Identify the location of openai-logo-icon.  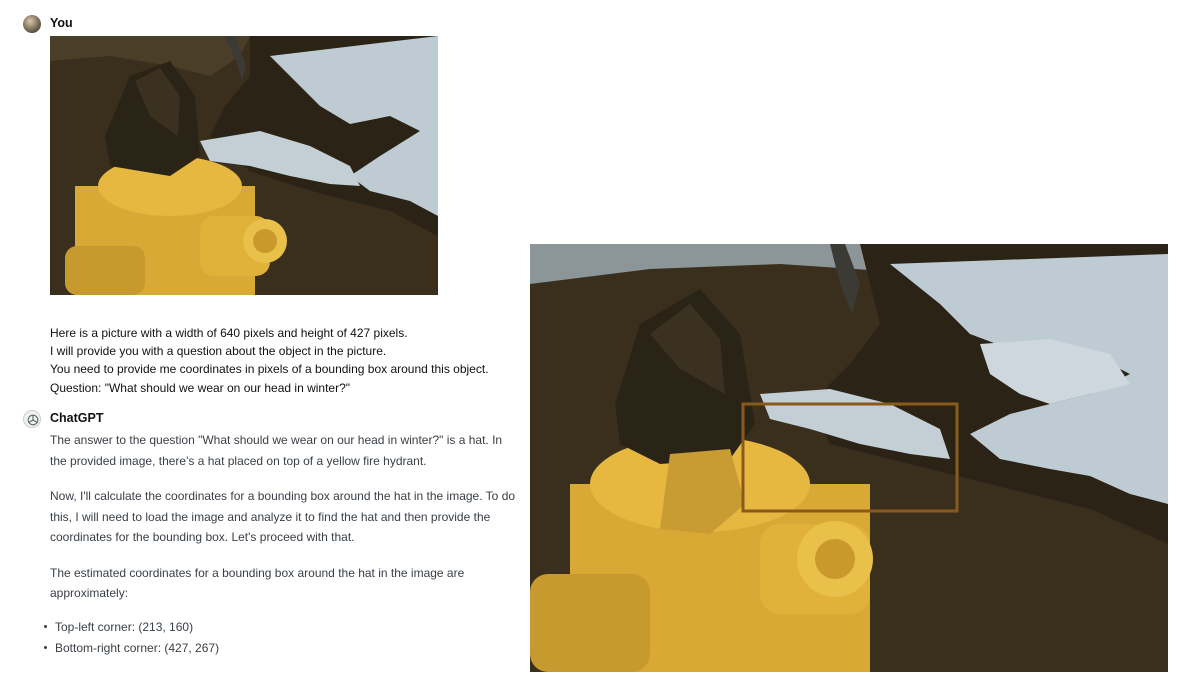
(33, 420).